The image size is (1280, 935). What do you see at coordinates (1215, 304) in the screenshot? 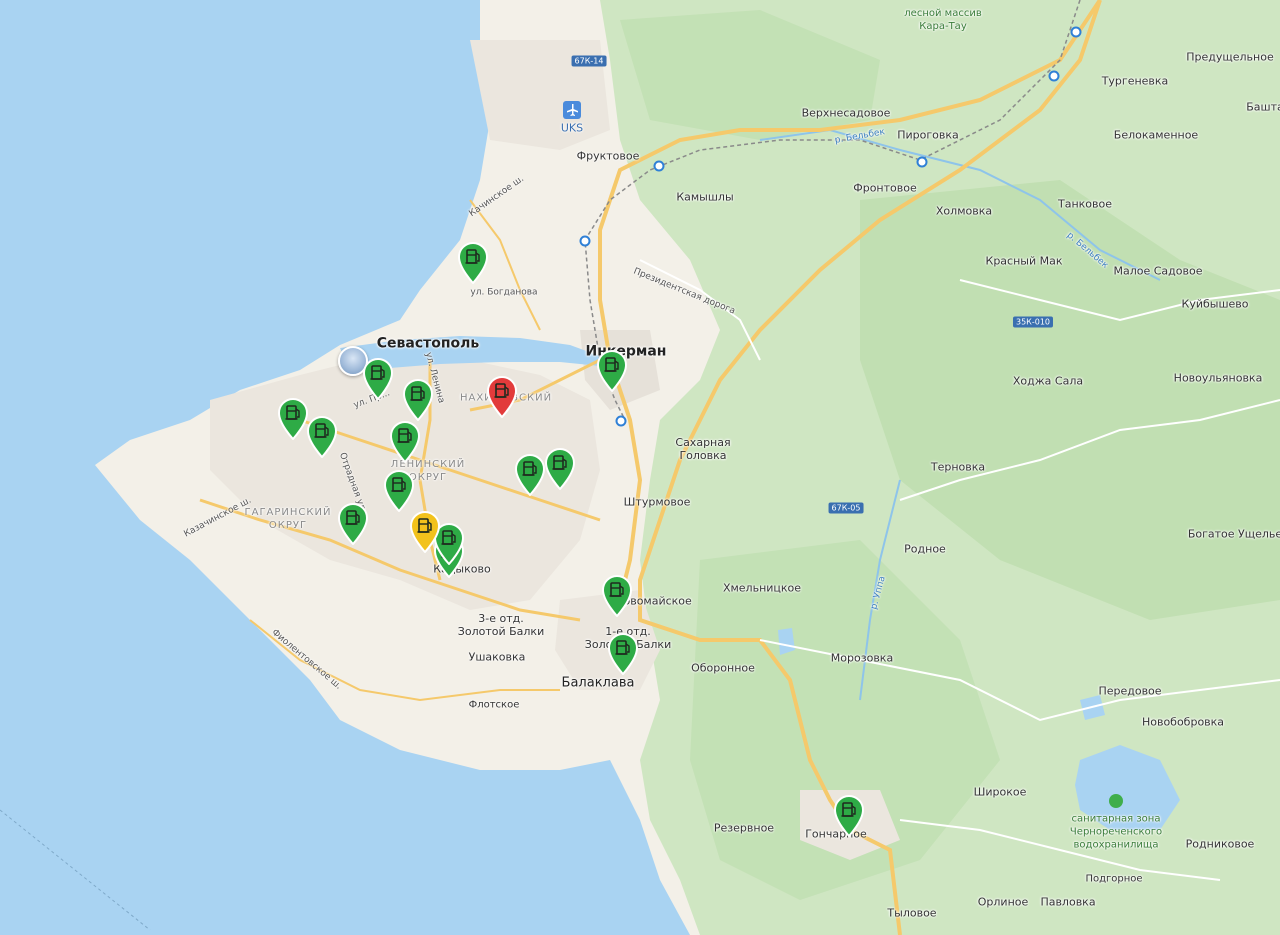
I see `label-kuibyshevo: Куйбышево` at bounding box center [1215, 304].